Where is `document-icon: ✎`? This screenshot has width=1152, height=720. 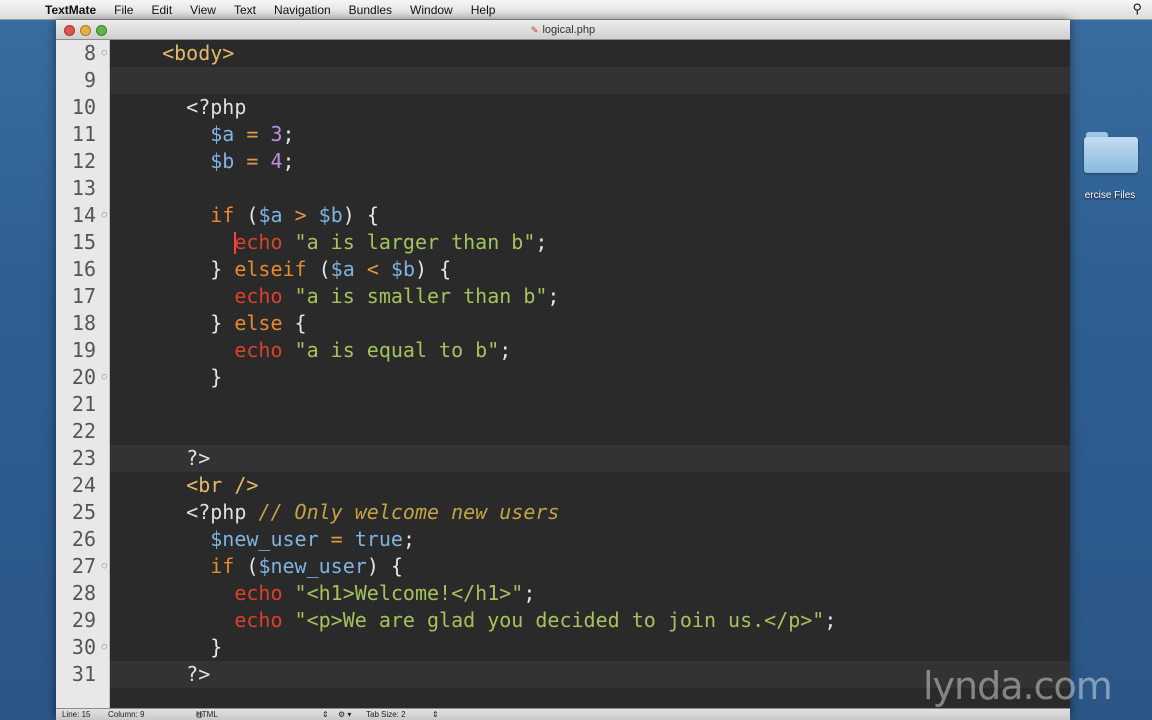
document-icon: ✎ is located at coordinates (534, 30).